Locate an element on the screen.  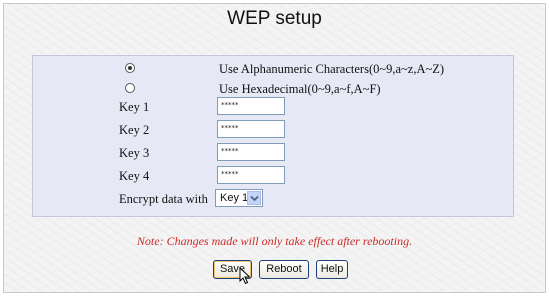
key-2-input: ***** is located at coordinates (251, 129).